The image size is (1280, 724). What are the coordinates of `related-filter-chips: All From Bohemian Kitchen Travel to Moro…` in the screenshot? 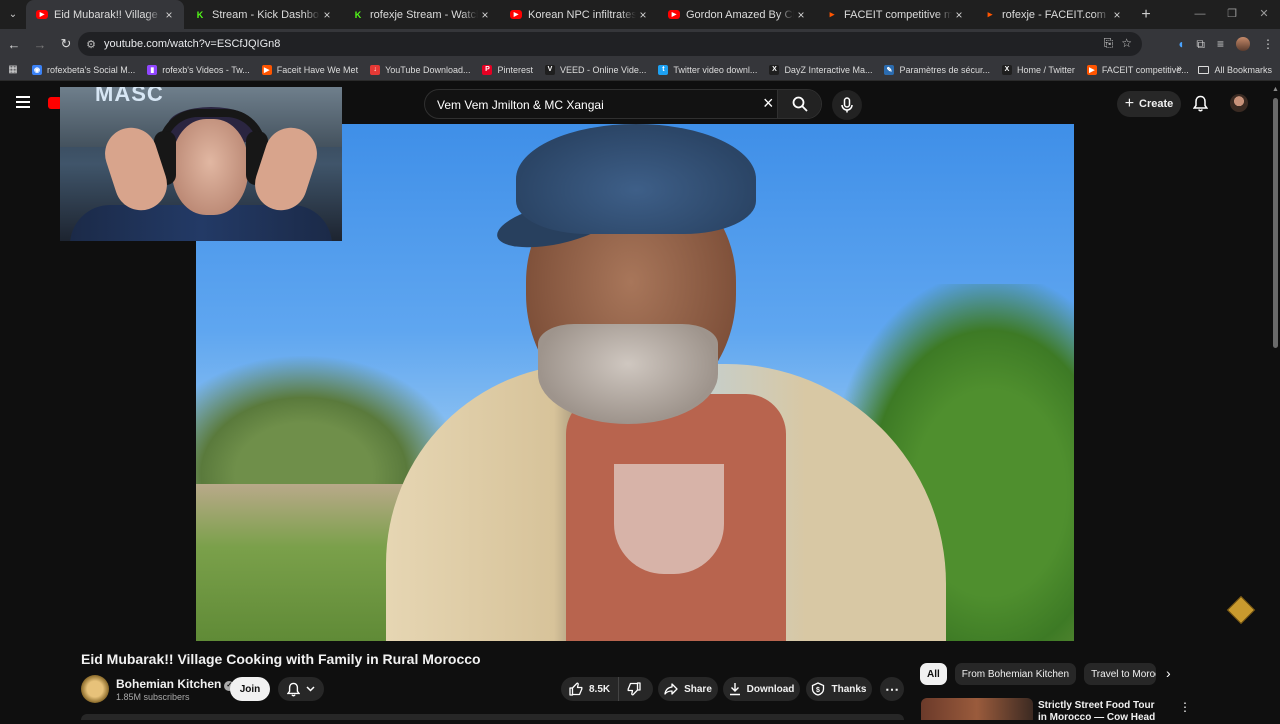 It's located at (1038, 674).